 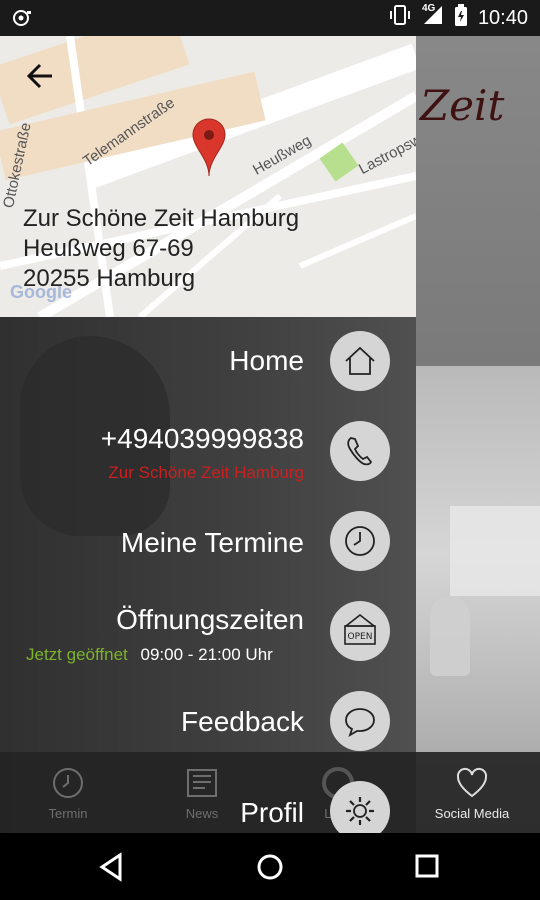 I want to click on svg-text: OPEN, so click(x=360, y=637).